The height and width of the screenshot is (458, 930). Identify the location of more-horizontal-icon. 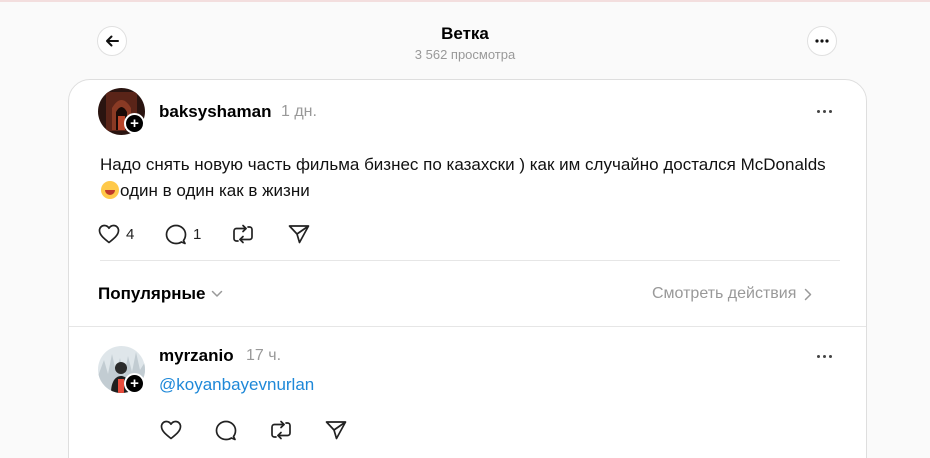
(822, 41).